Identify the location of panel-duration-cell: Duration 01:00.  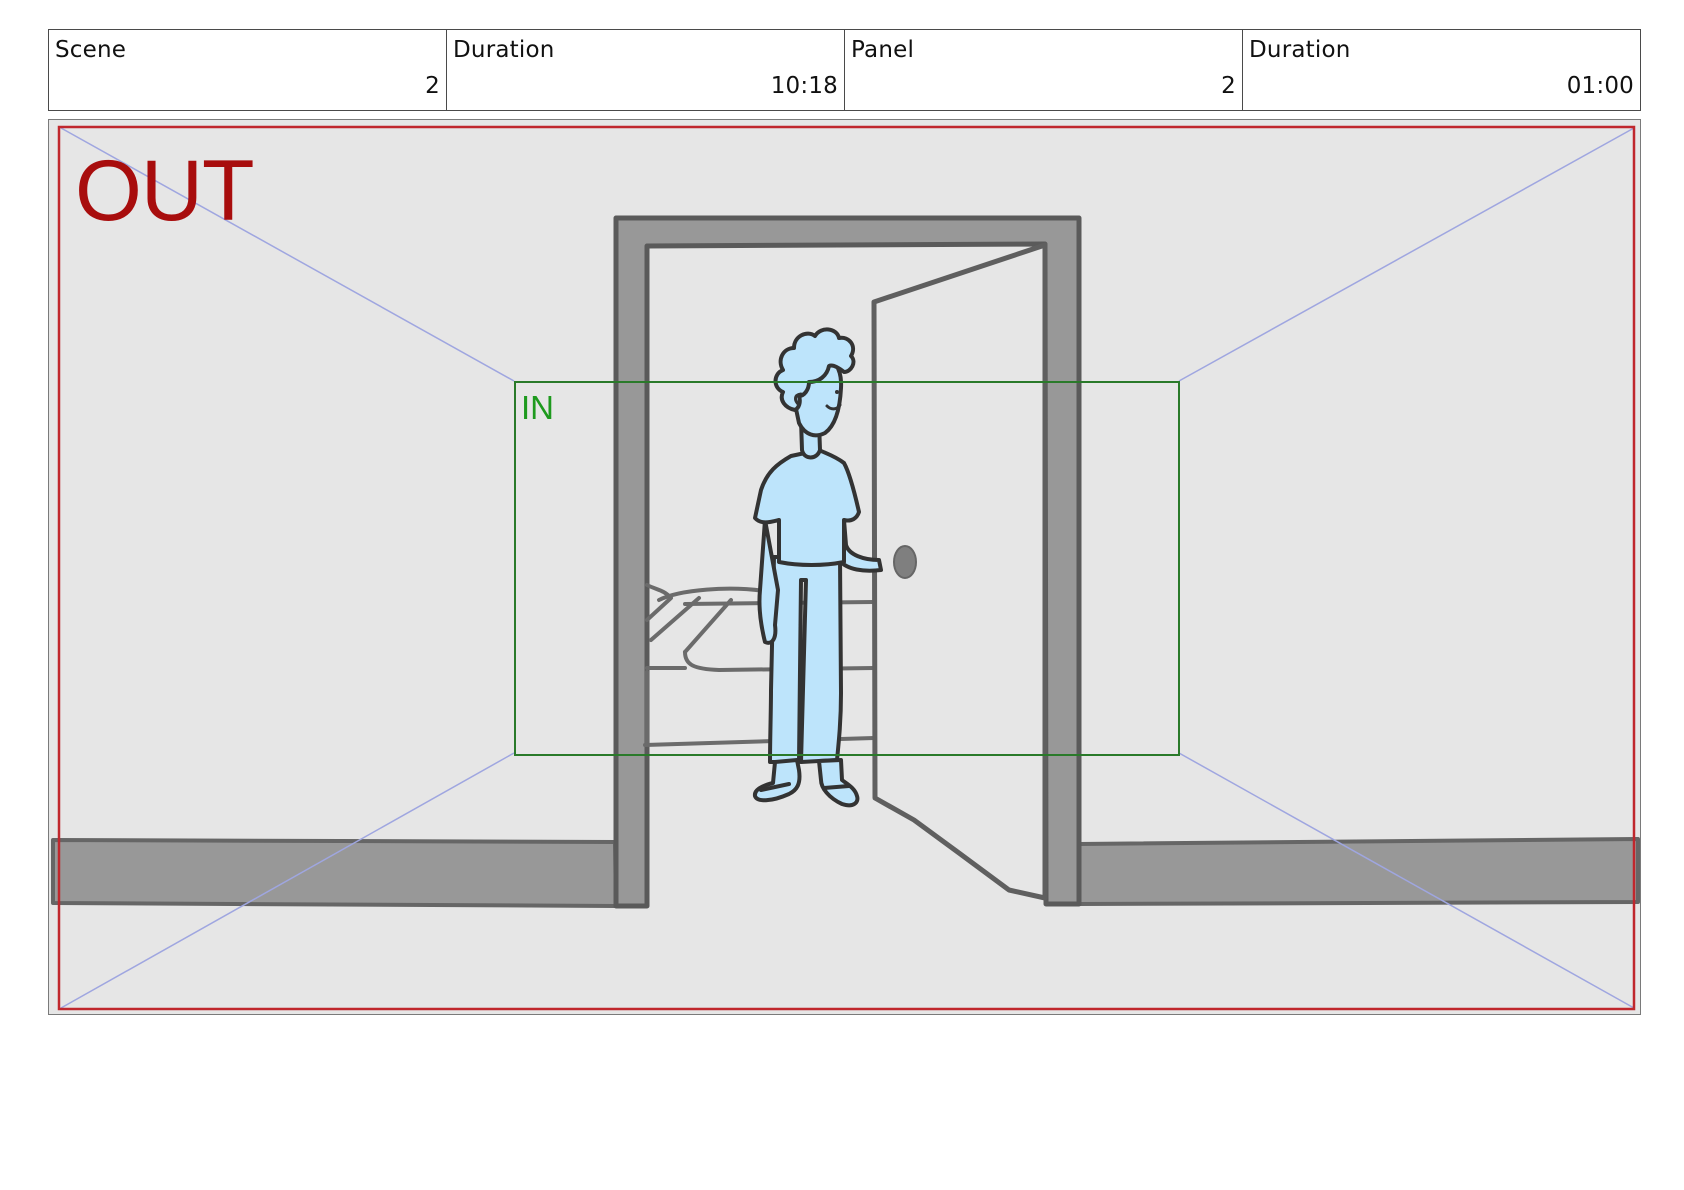
(1441, 70).